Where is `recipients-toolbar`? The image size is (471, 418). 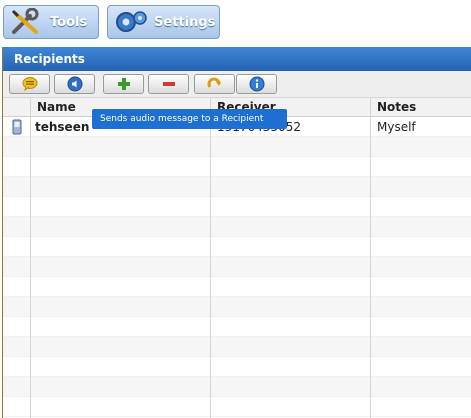
recipients-toolbar is located at coordinates (237, 84).